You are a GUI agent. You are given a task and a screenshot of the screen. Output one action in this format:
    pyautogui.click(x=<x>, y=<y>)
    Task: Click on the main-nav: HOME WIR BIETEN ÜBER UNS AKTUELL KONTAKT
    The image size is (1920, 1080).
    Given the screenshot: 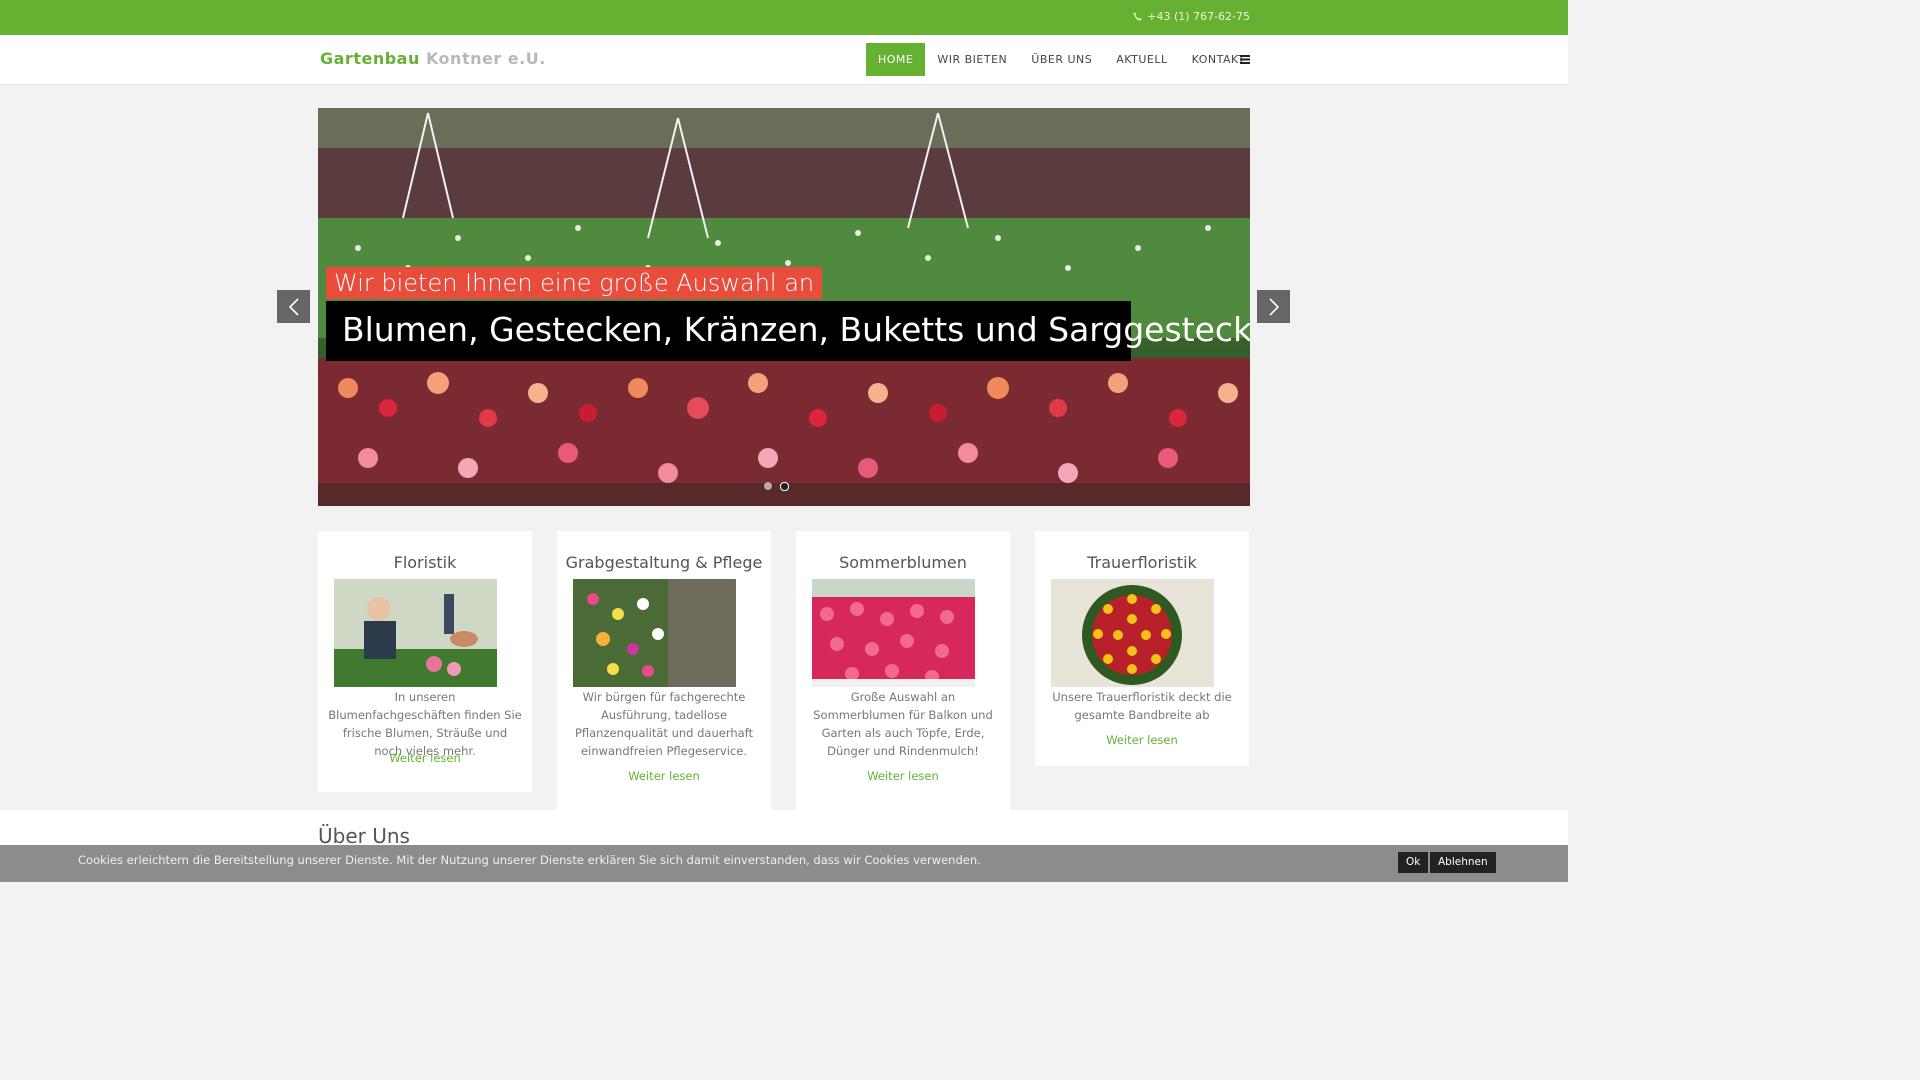 What is the action you would take?
    pyautogui.click(x=1061, y=59)
    